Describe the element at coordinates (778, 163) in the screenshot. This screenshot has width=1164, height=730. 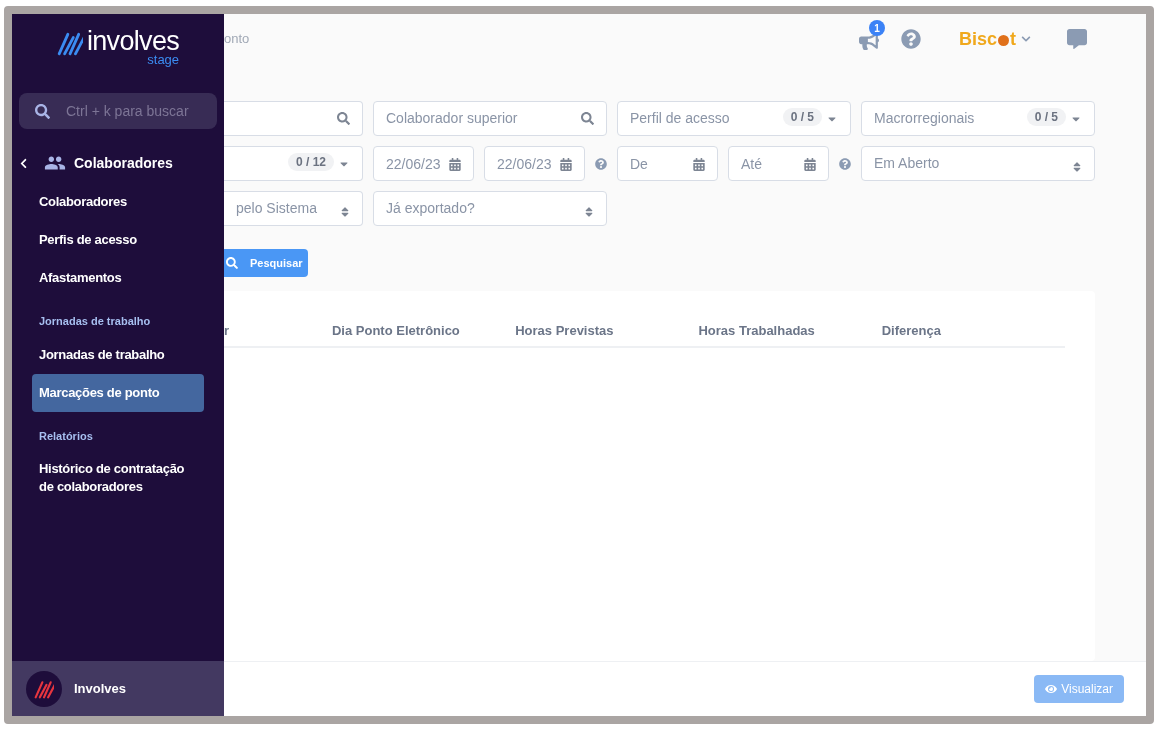
I see `date-field: Até` at that location.